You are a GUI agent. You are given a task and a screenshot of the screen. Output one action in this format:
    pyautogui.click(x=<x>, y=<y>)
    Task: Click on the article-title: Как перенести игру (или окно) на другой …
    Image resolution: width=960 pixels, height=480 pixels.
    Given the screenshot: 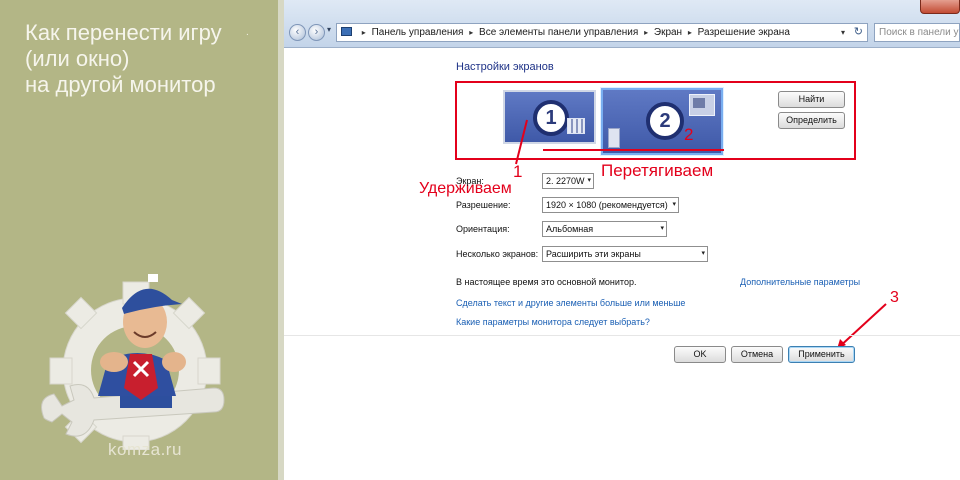 What is the action you would take?
    pyautogui.click(x=147, y=59)
    